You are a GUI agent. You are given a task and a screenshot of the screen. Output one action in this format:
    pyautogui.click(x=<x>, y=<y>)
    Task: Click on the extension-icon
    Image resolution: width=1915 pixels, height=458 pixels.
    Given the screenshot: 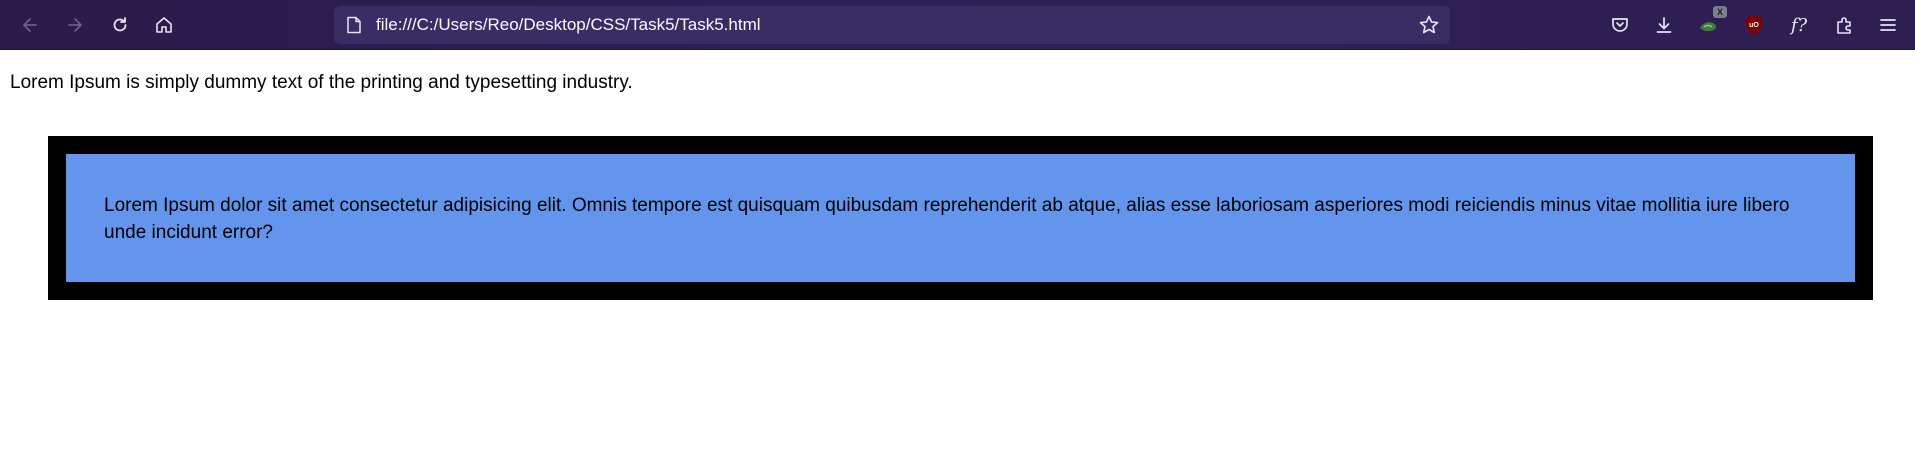 What is the action you would take?
    pyautogui.click(x=1708, y=27)
    